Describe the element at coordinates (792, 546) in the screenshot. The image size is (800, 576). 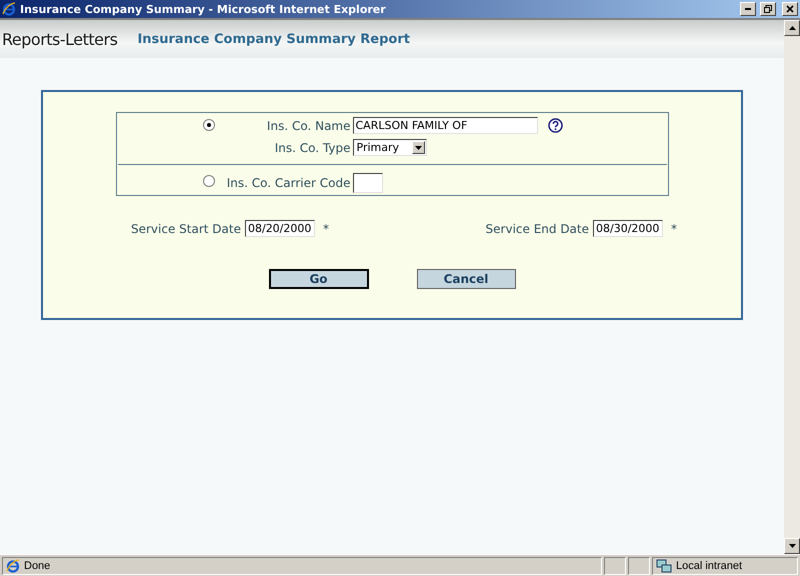
I see `scroll-down-icon` at that location.